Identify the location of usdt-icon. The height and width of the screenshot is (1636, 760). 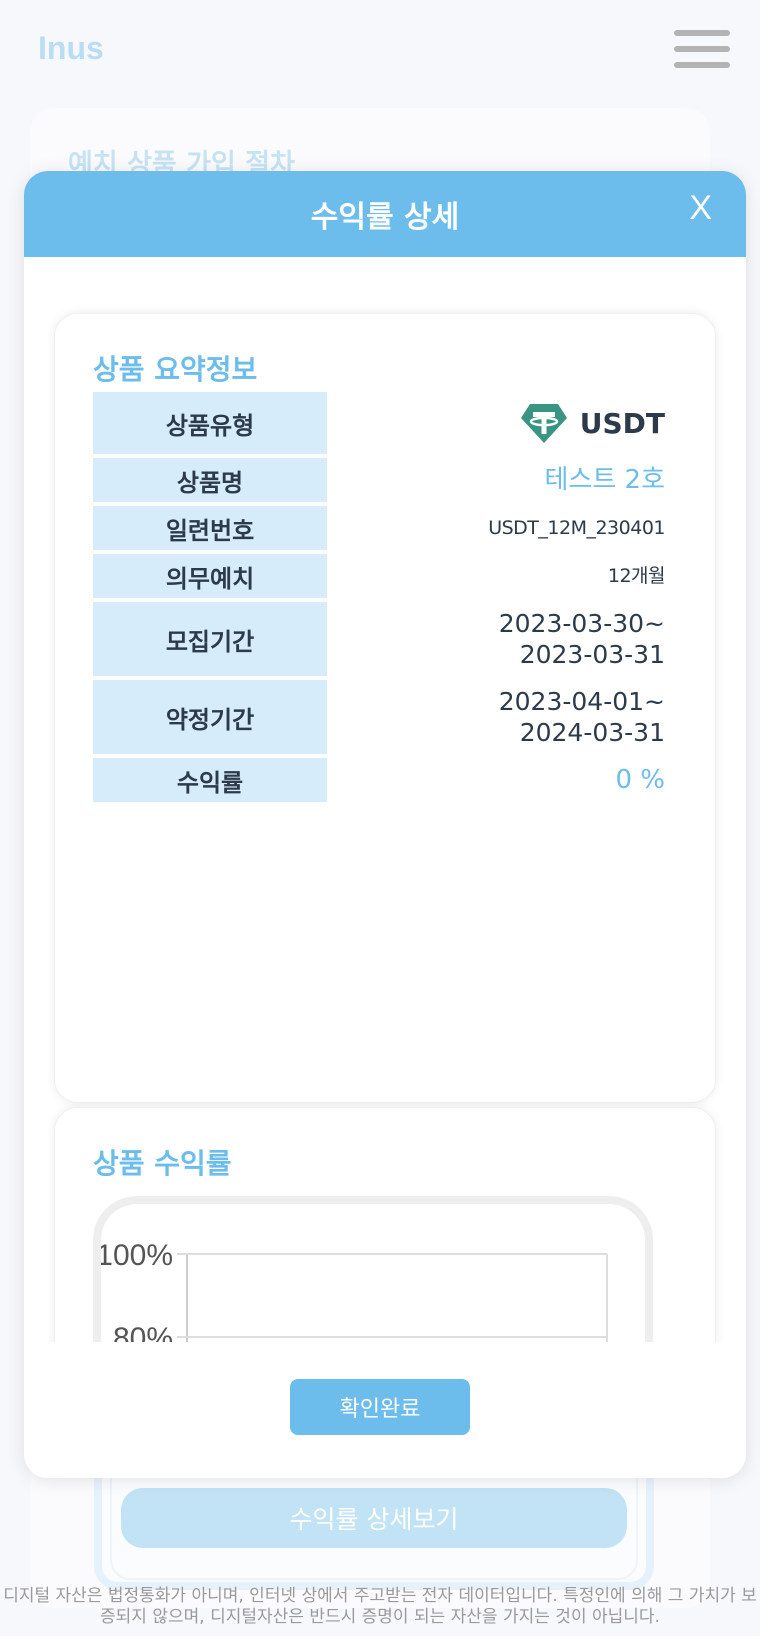
(543, 423).